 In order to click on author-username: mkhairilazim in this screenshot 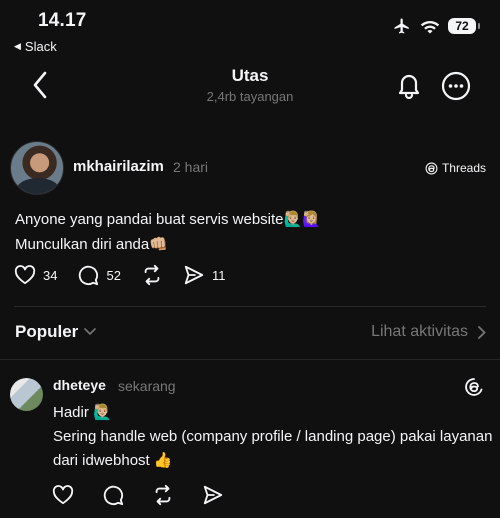, I will do `click(118, 166)`.